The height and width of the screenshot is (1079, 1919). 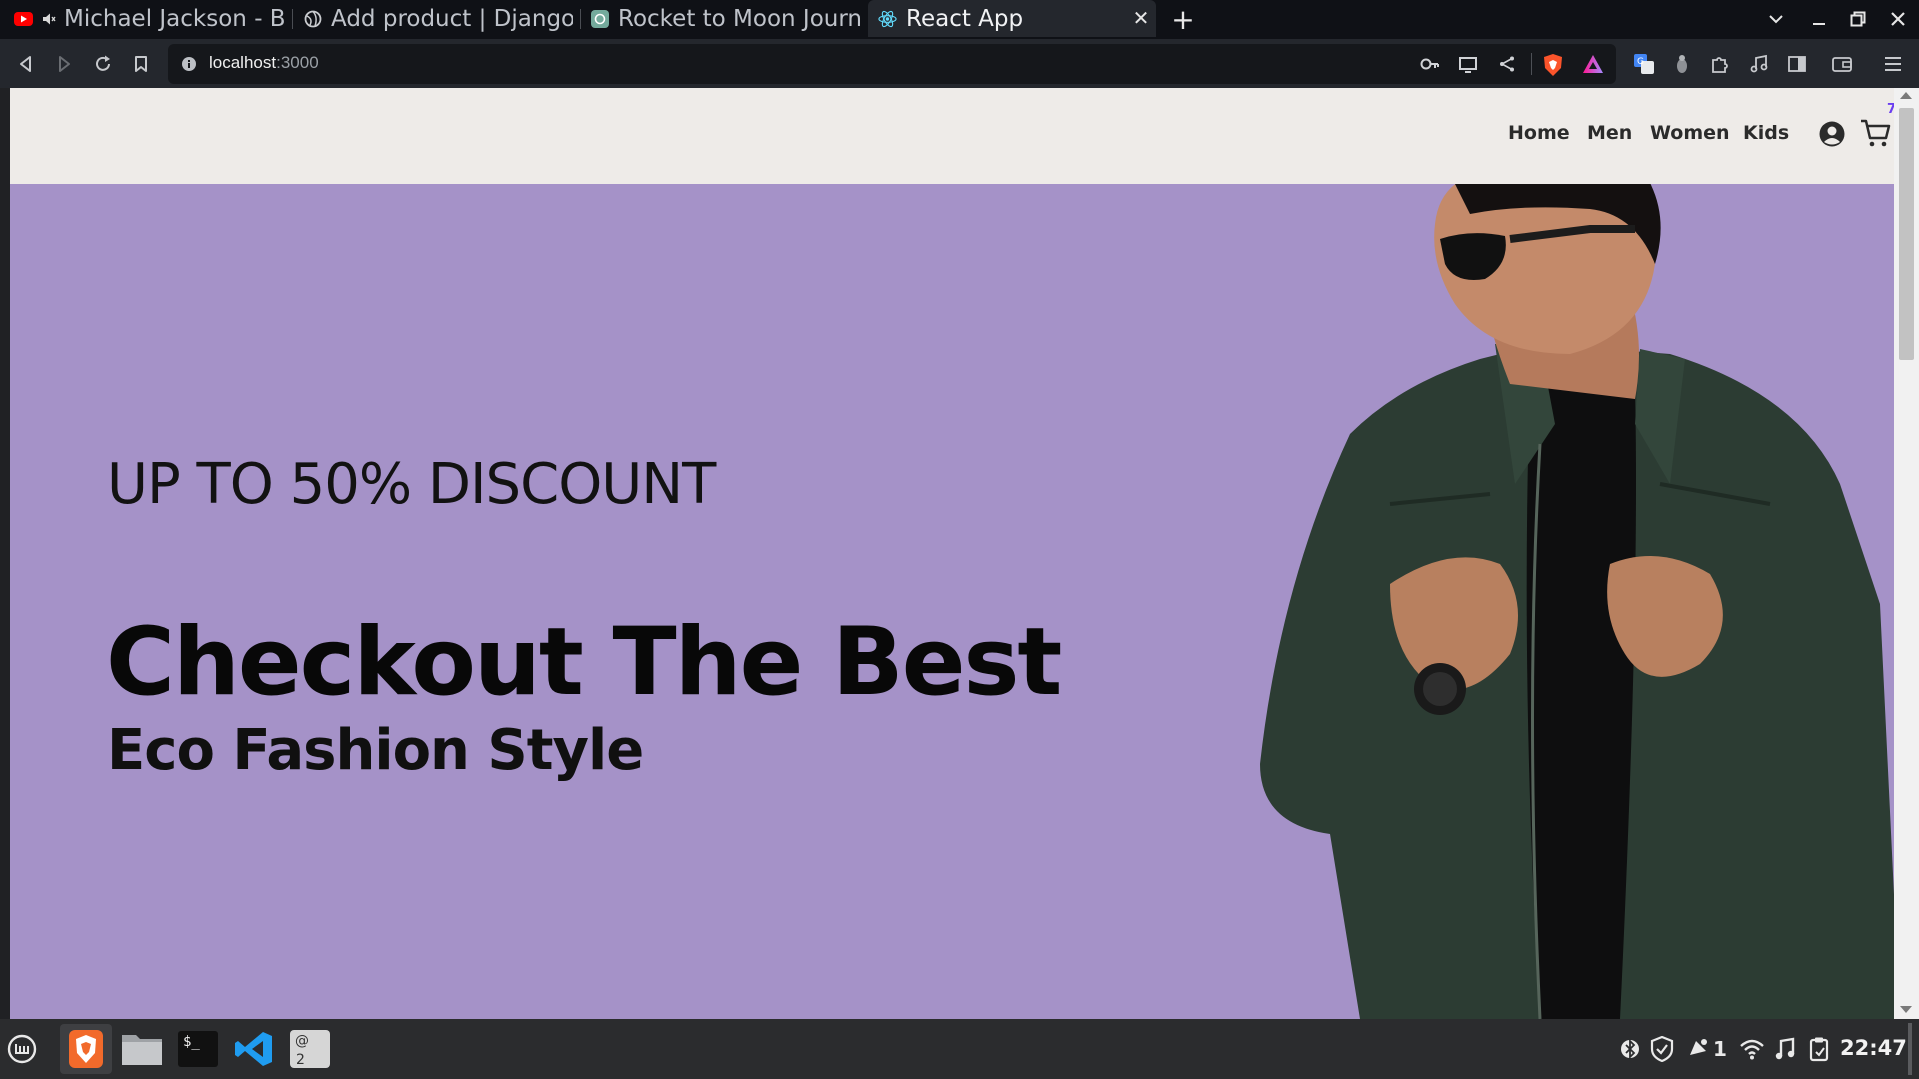 I want to click on terminal-icon: $_, so click(x=198, y=1049).